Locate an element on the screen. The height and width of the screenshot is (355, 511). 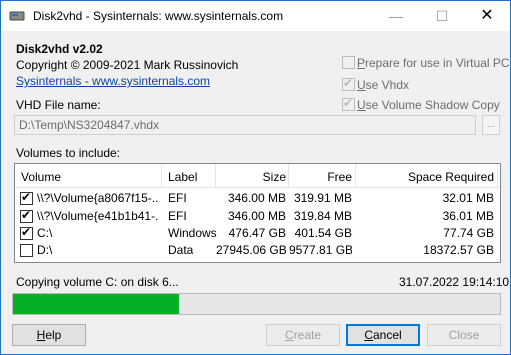
progress-bar-fill is located at coordinates (96, 304).